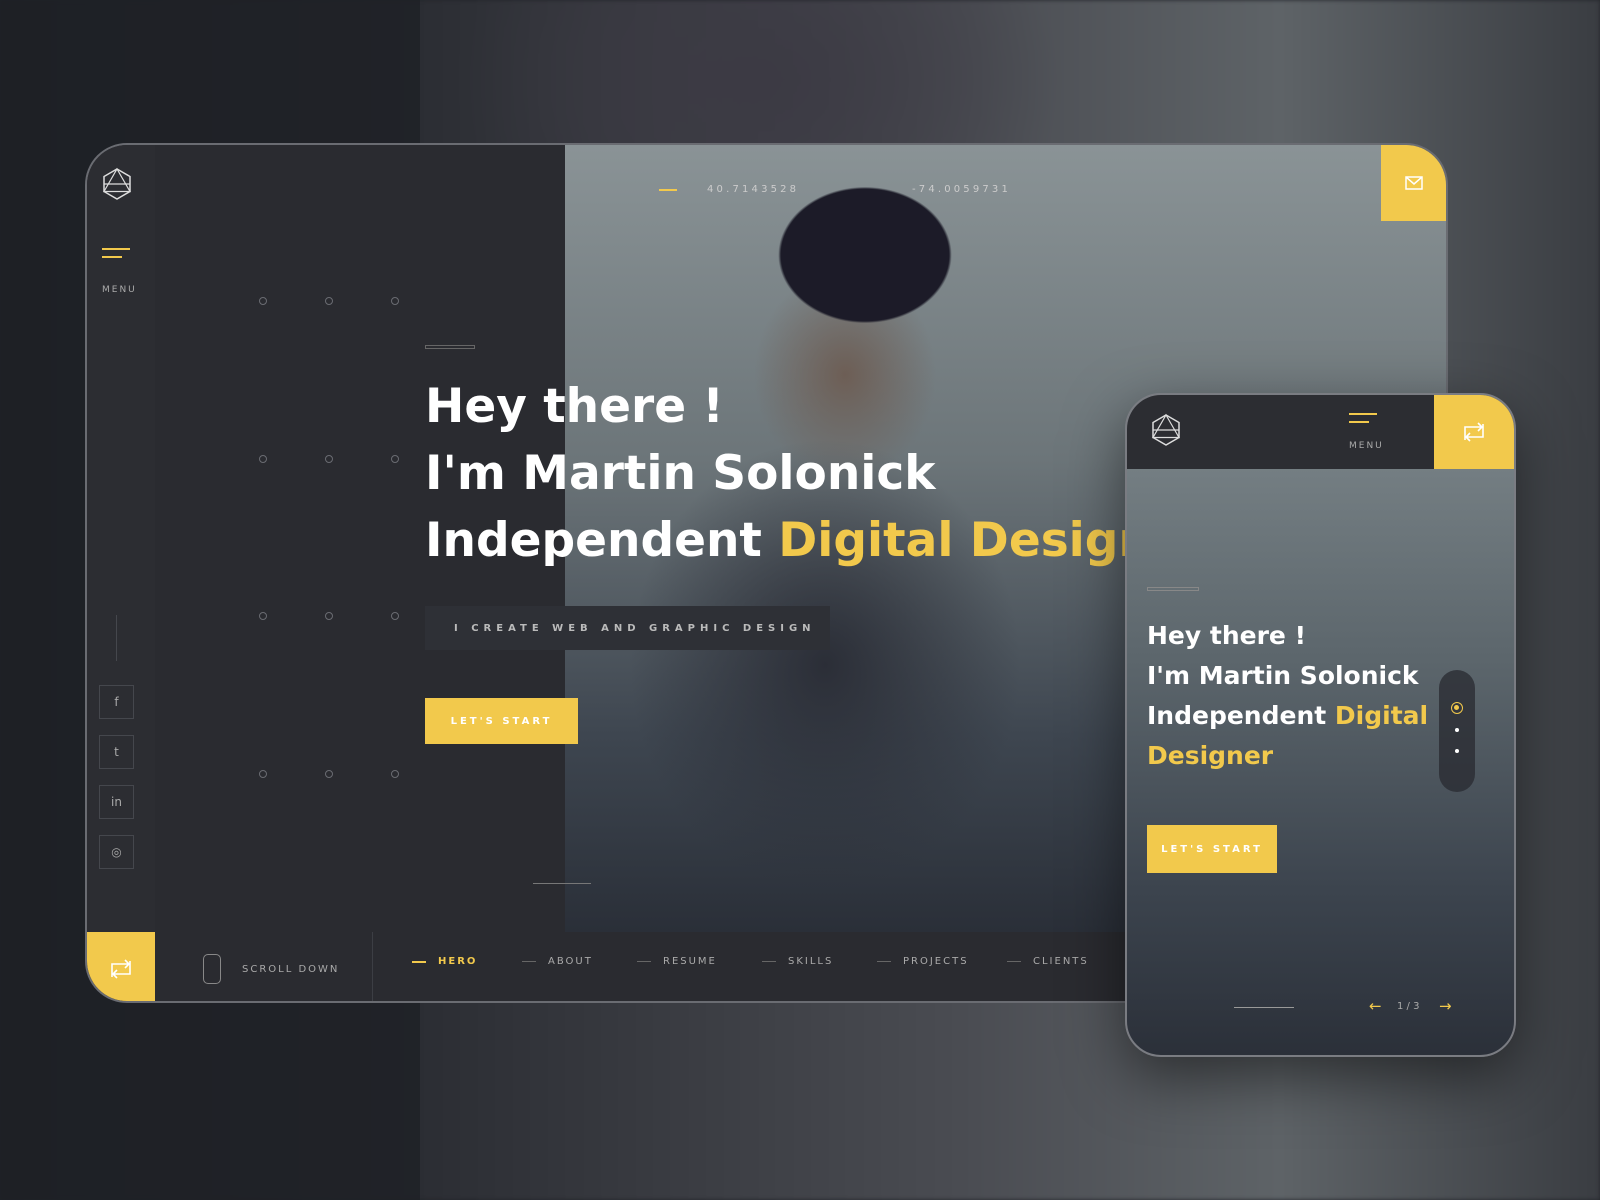  I want to click on sidebar: MENU f t in ◎, so click(121, 573).